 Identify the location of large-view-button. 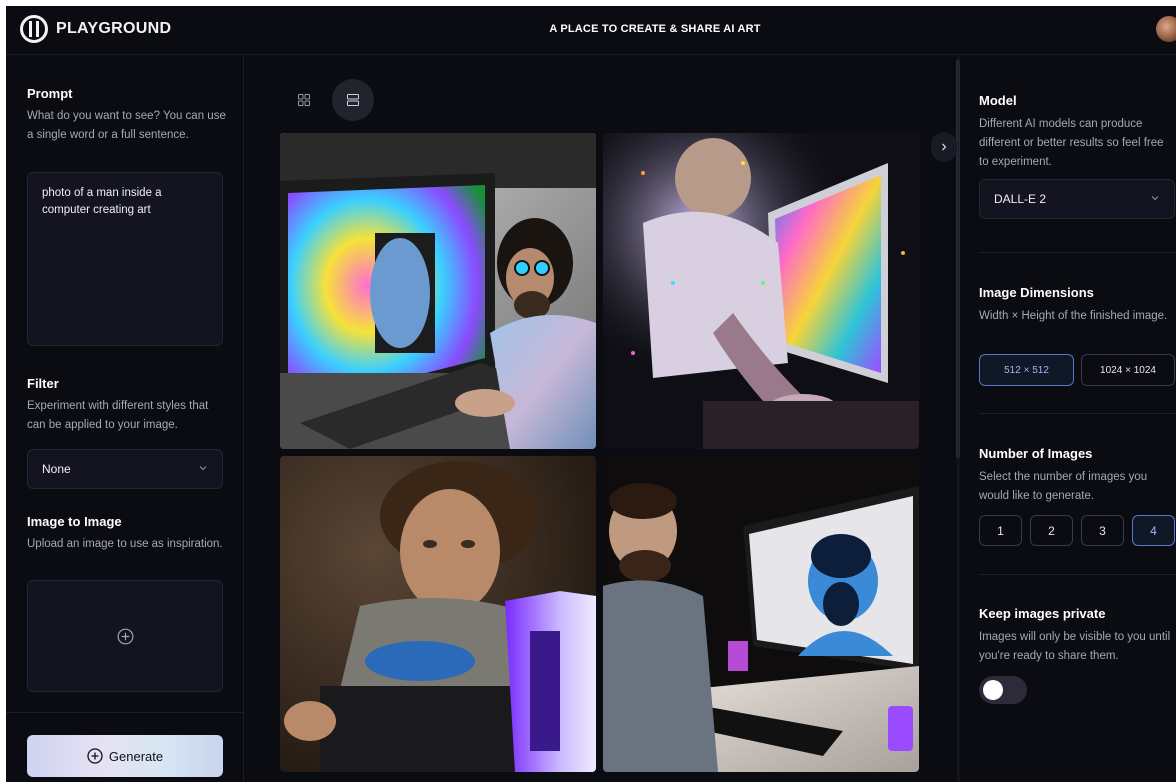
(353, 100).